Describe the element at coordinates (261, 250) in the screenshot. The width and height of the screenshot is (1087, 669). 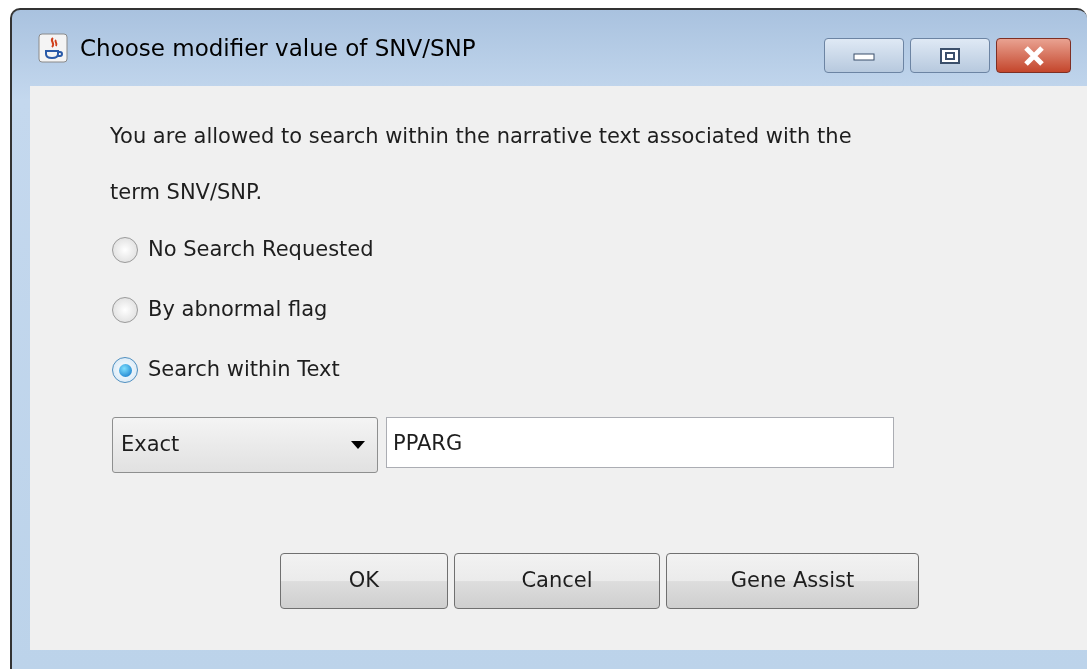
I see `radio-label: No Search Requested` at that location.